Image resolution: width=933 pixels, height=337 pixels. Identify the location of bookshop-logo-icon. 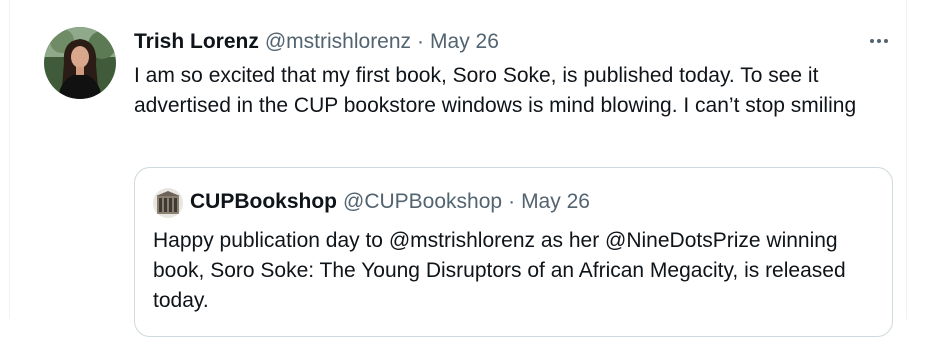
(168, 203).